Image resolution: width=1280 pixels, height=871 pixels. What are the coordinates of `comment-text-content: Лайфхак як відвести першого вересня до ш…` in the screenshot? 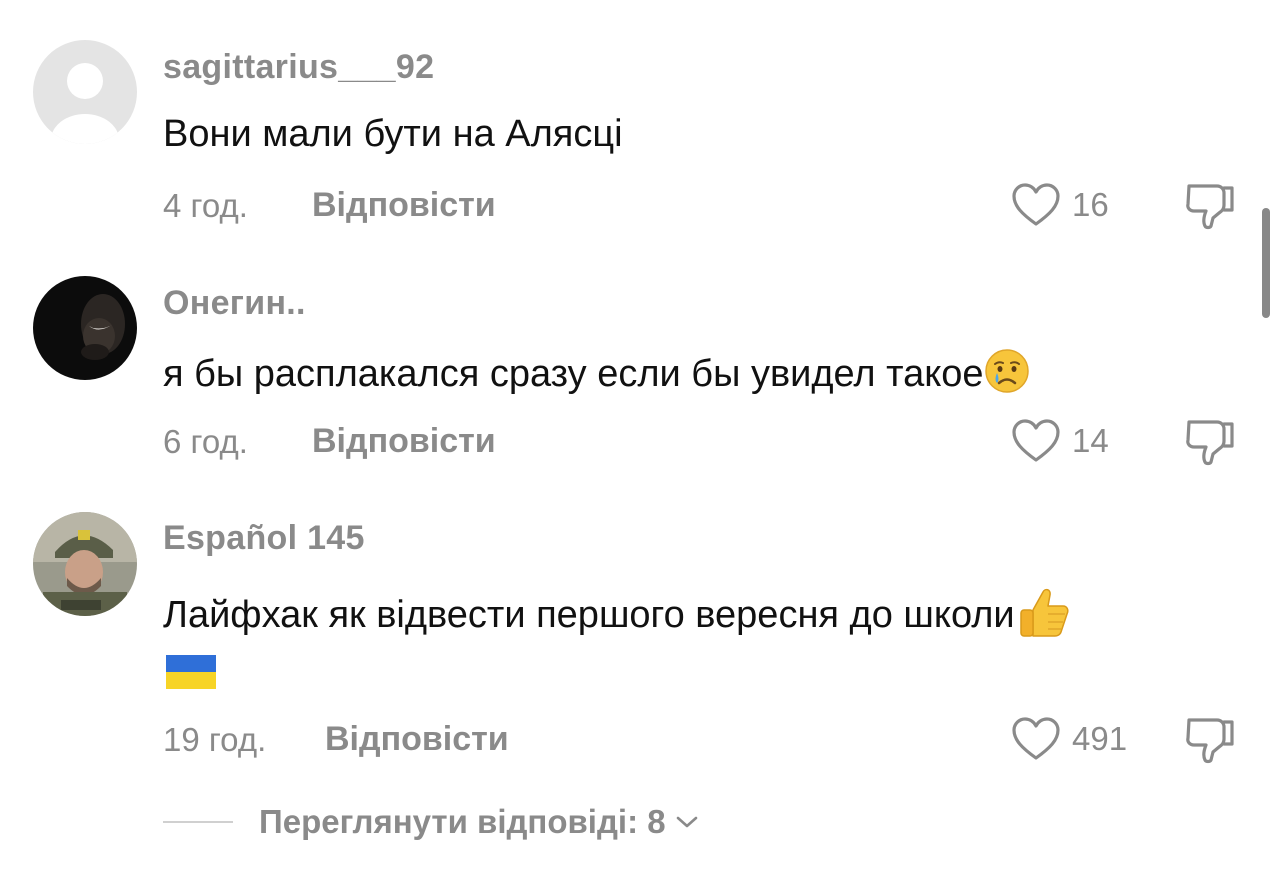 It's located at (589, 615).